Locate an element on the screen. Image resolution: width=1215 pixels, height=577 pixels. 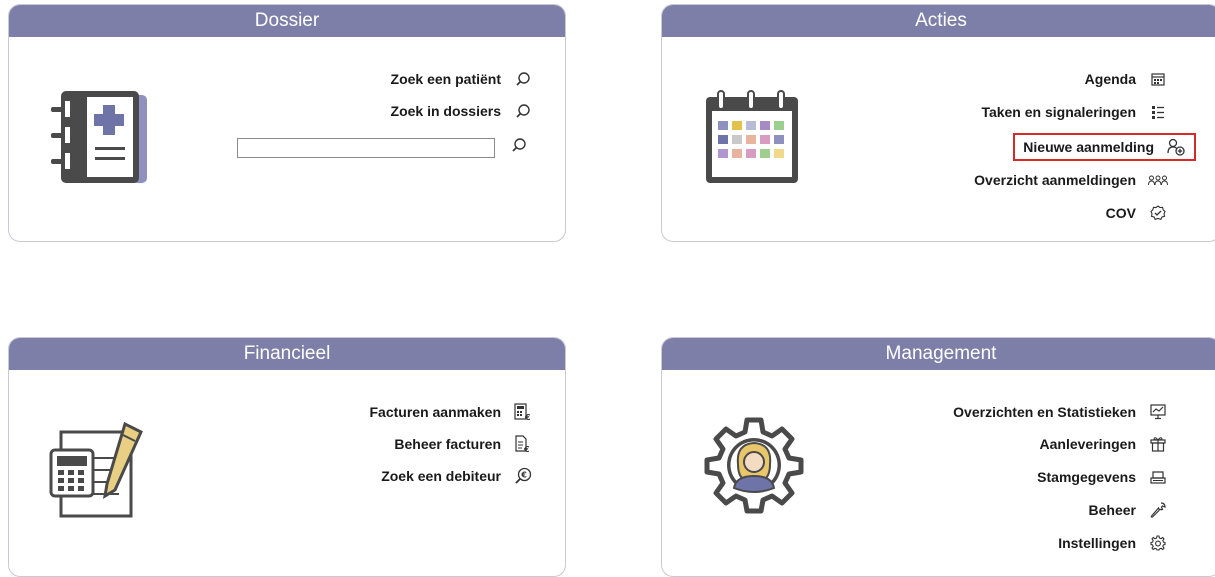
search-euro-icon: € is located at coordinates (523, 476).